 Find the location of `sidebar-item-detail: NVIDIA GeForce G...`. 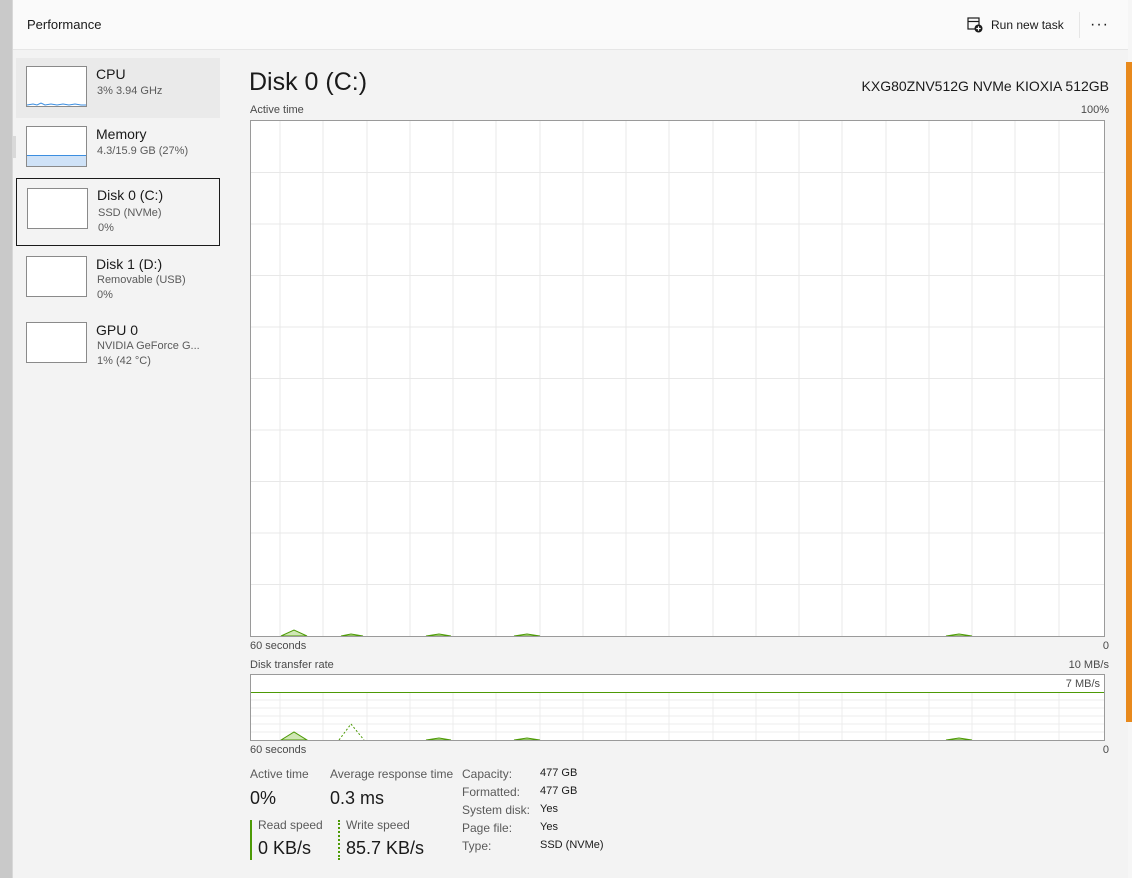

sidebar-item-detail: NVIDIA GeForce G... is located at coordinates (148, 346).